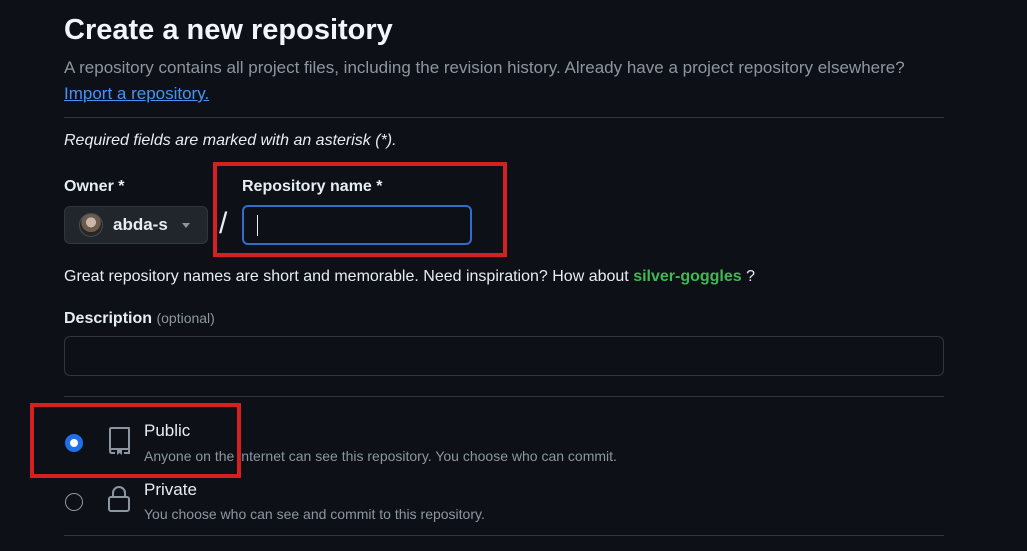 The width and height of the screenshot is (1027, 551). I want to click on repository-name-input, so click(357, 225).